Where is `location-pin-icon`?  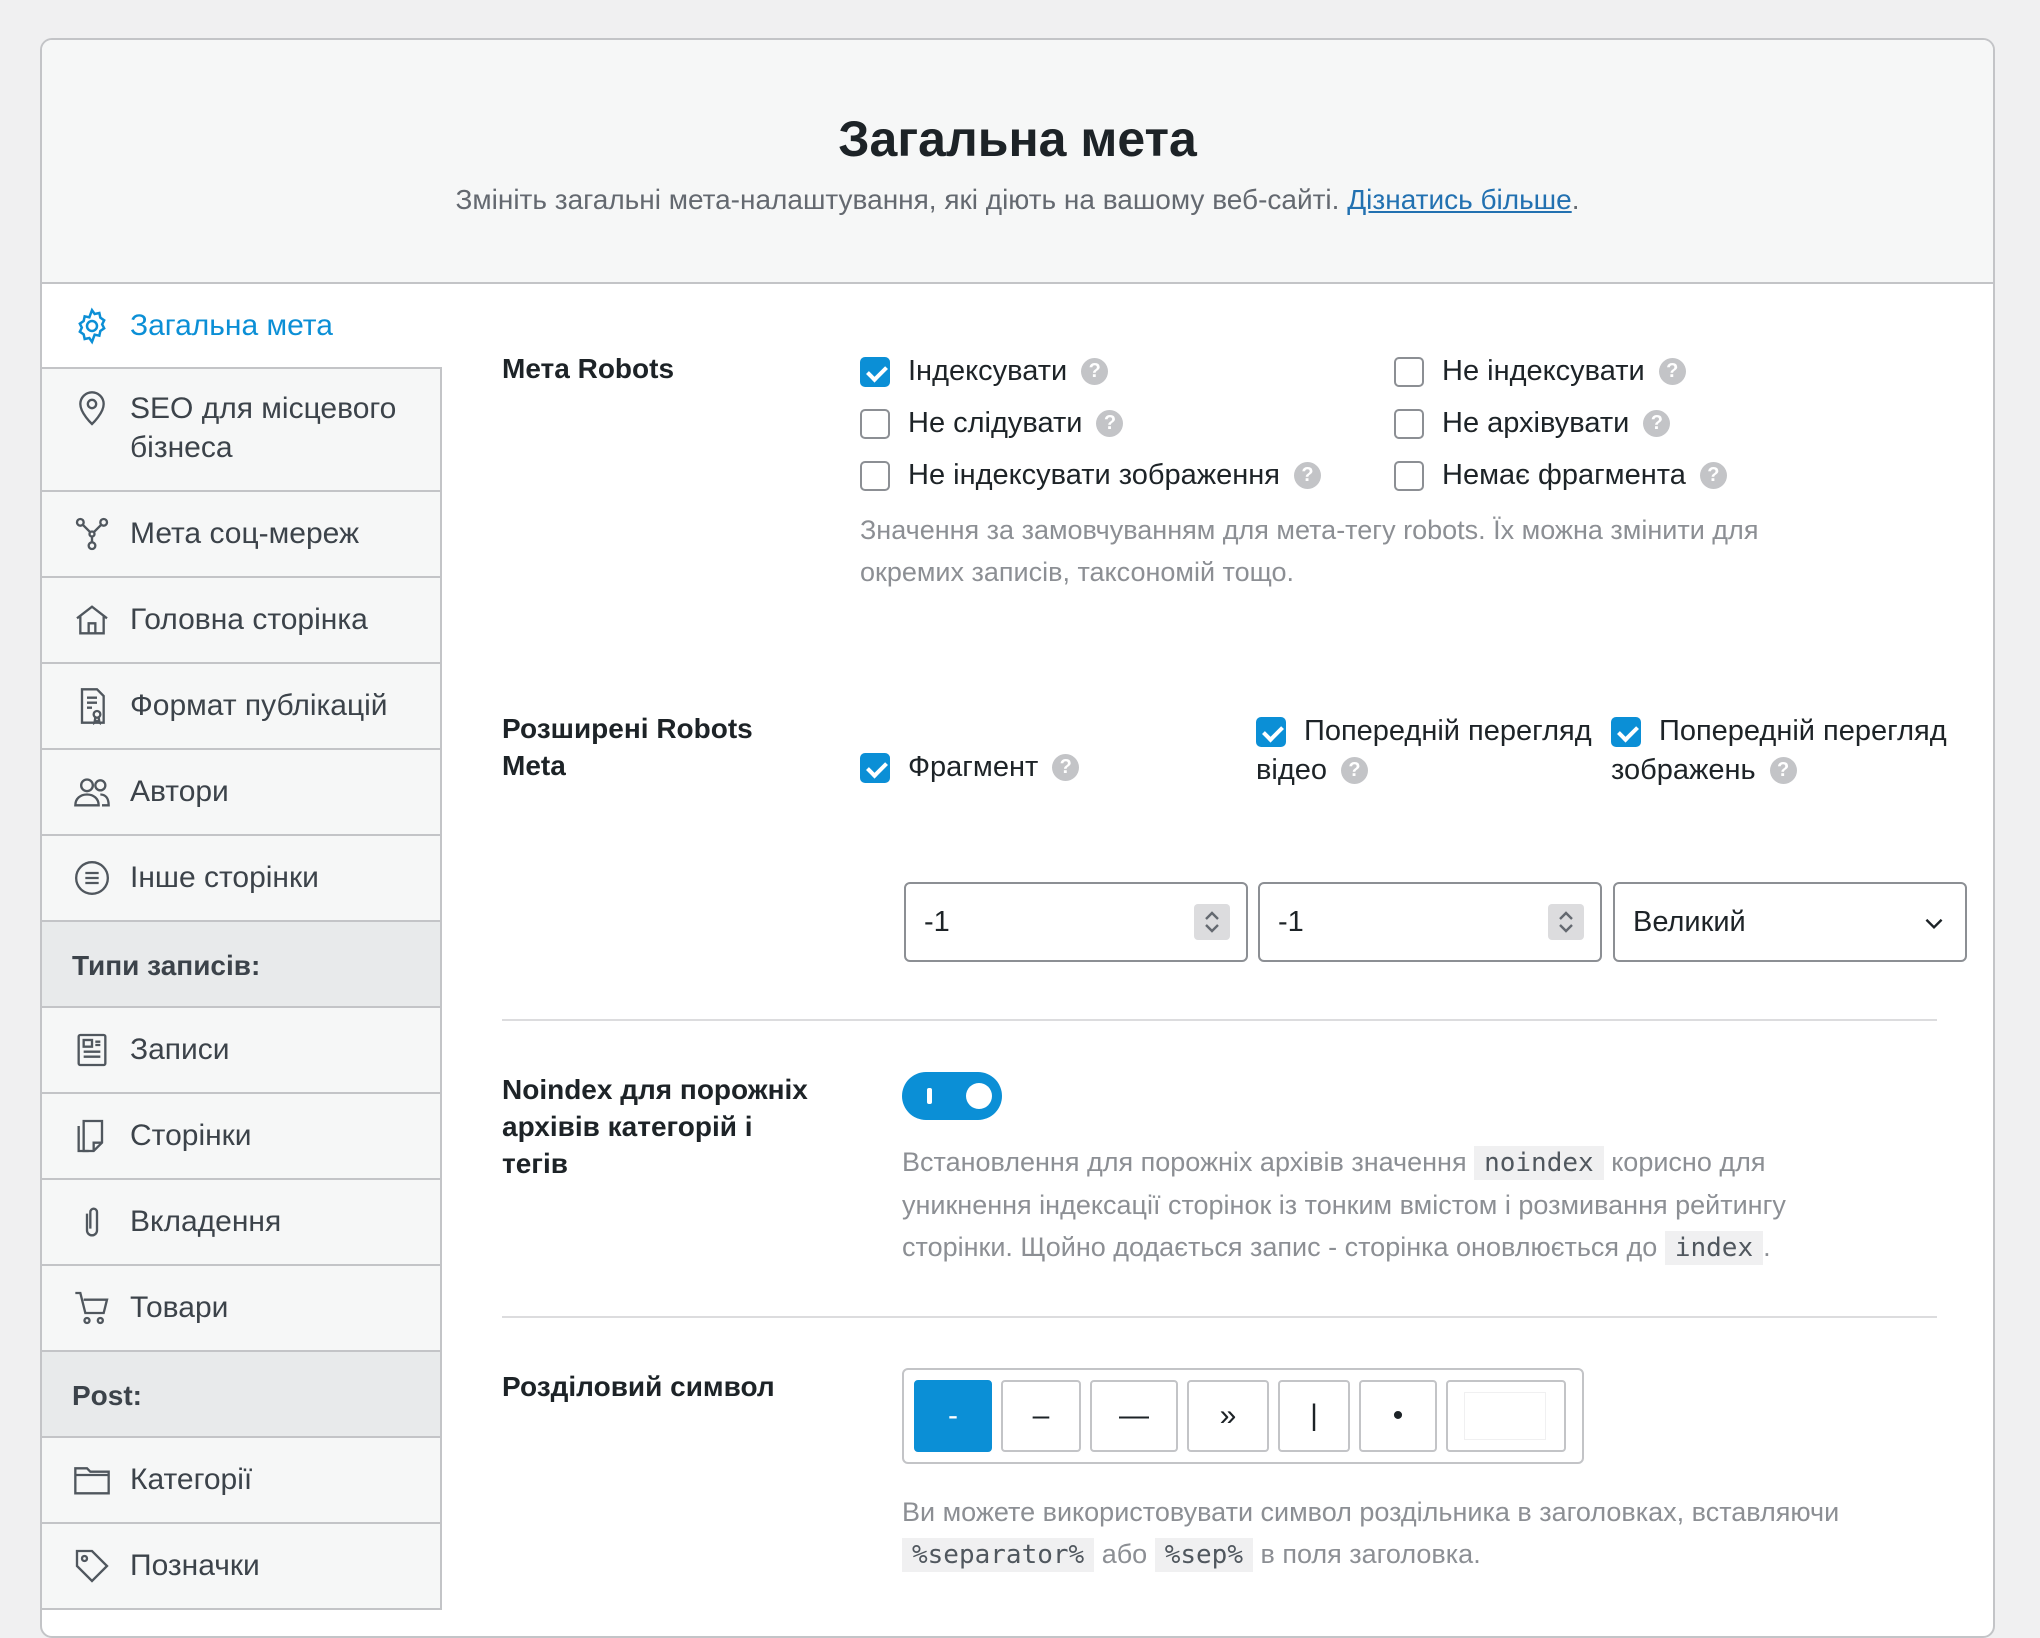
location-pin-icon is located at coordinates (92, 409).